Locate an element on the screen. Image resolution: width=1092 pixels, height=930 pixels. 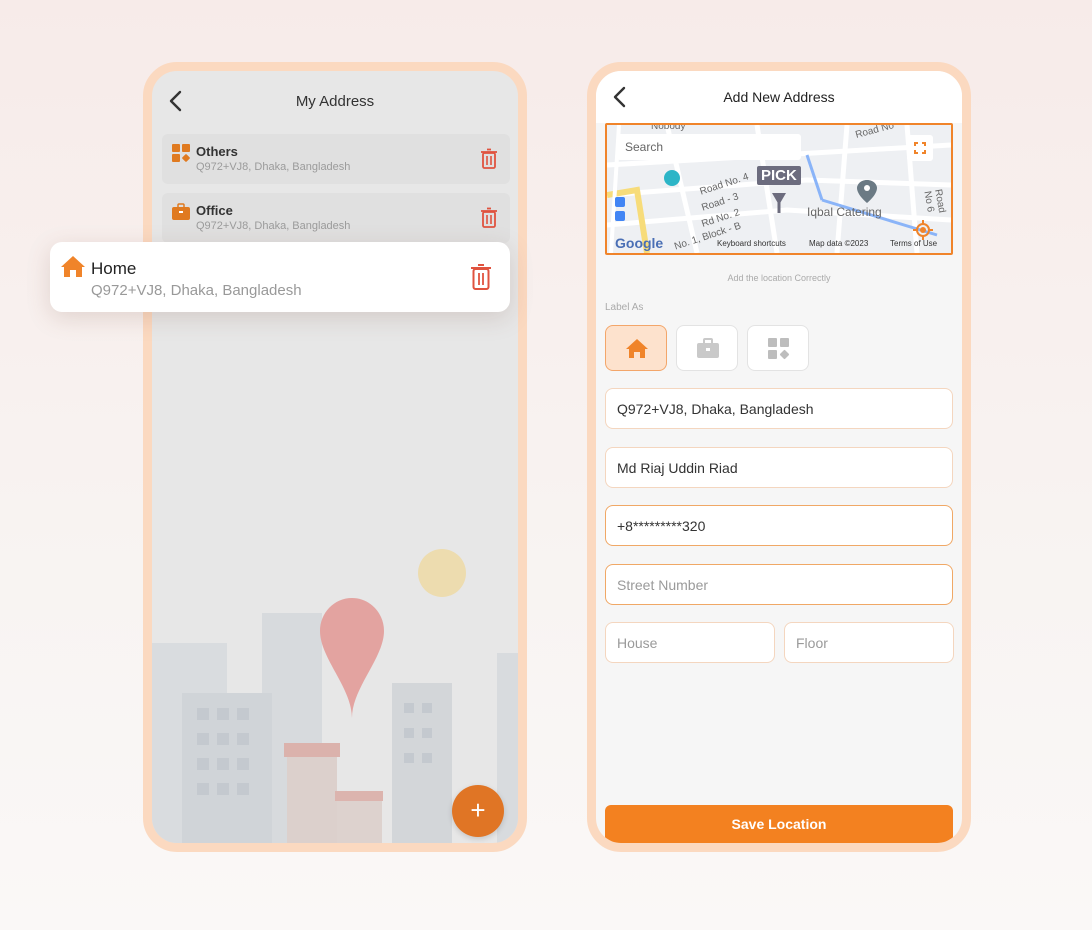
label-home-button is located at coordinates (636, 348).